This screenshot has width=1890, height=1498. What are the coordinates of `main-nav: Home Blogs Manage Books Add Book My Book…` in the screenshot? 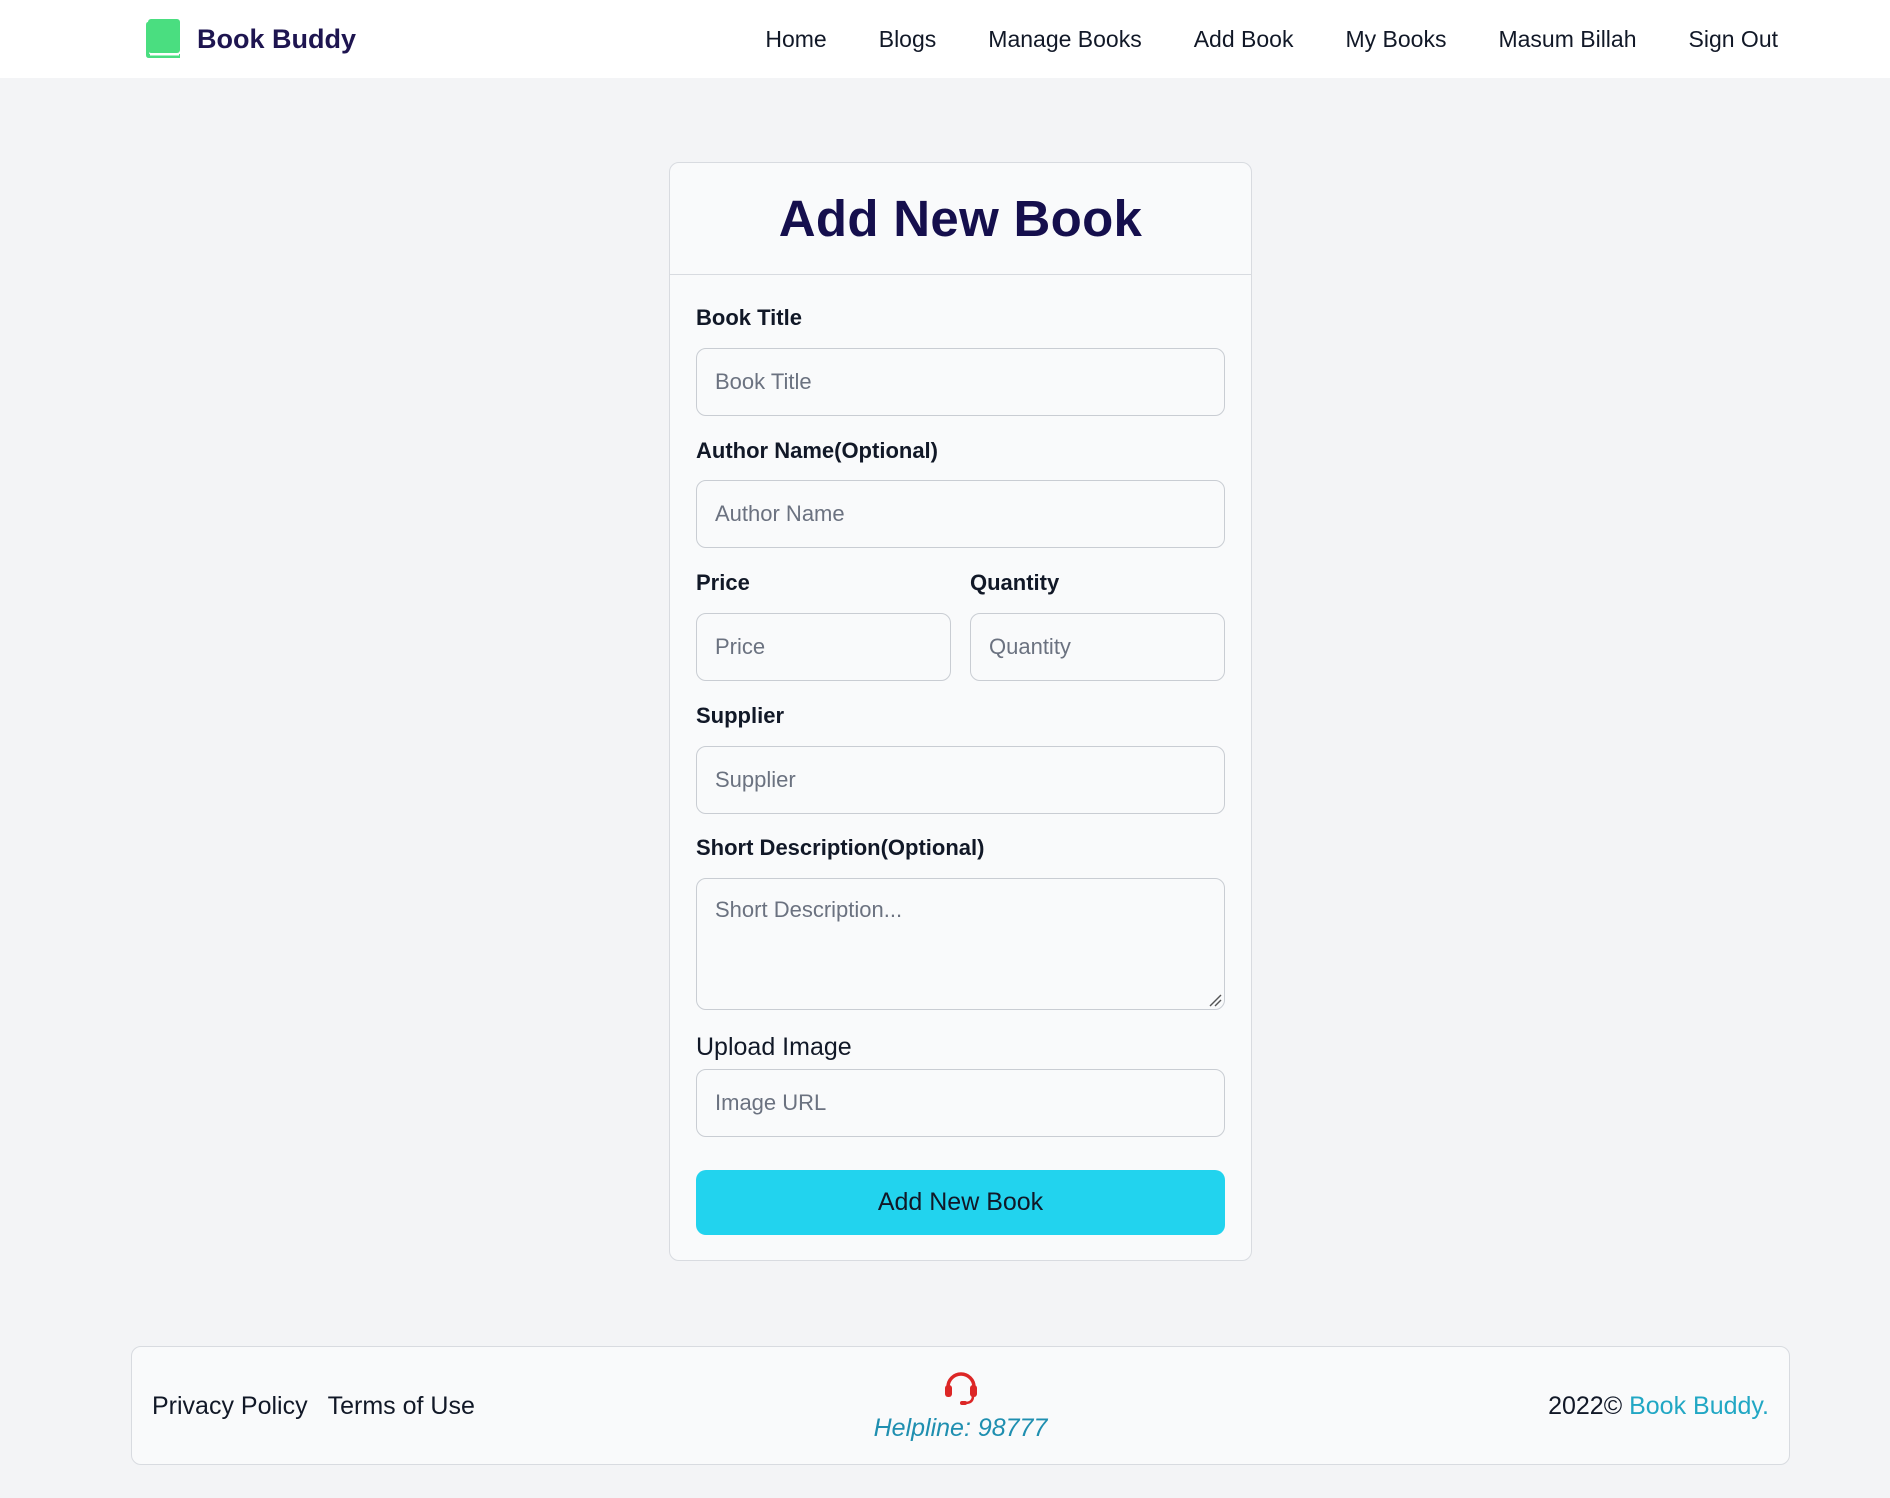 It's located at (1271, 39).